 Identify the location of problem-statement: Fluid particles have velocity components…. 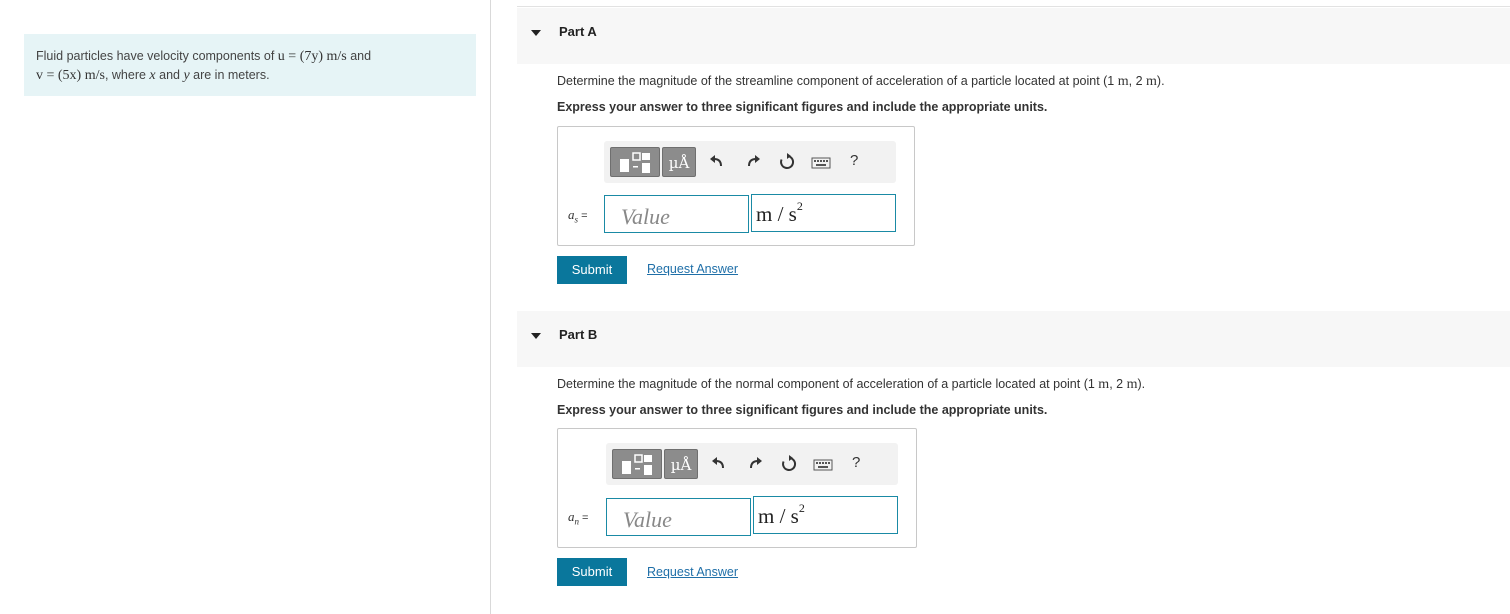
(250, 65).